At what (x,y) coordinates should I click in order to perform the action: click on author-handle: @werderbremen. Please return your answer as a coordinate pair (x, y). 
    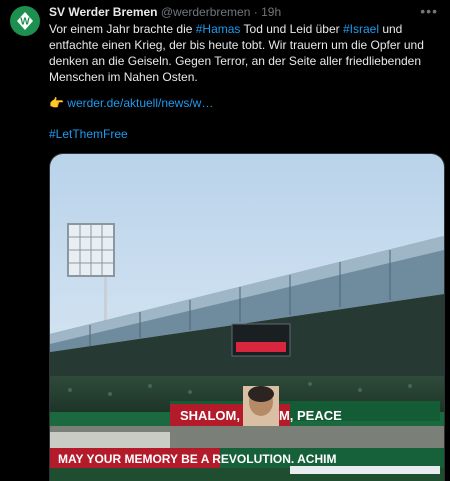
    Looking at the image, I should click on (206, 12).